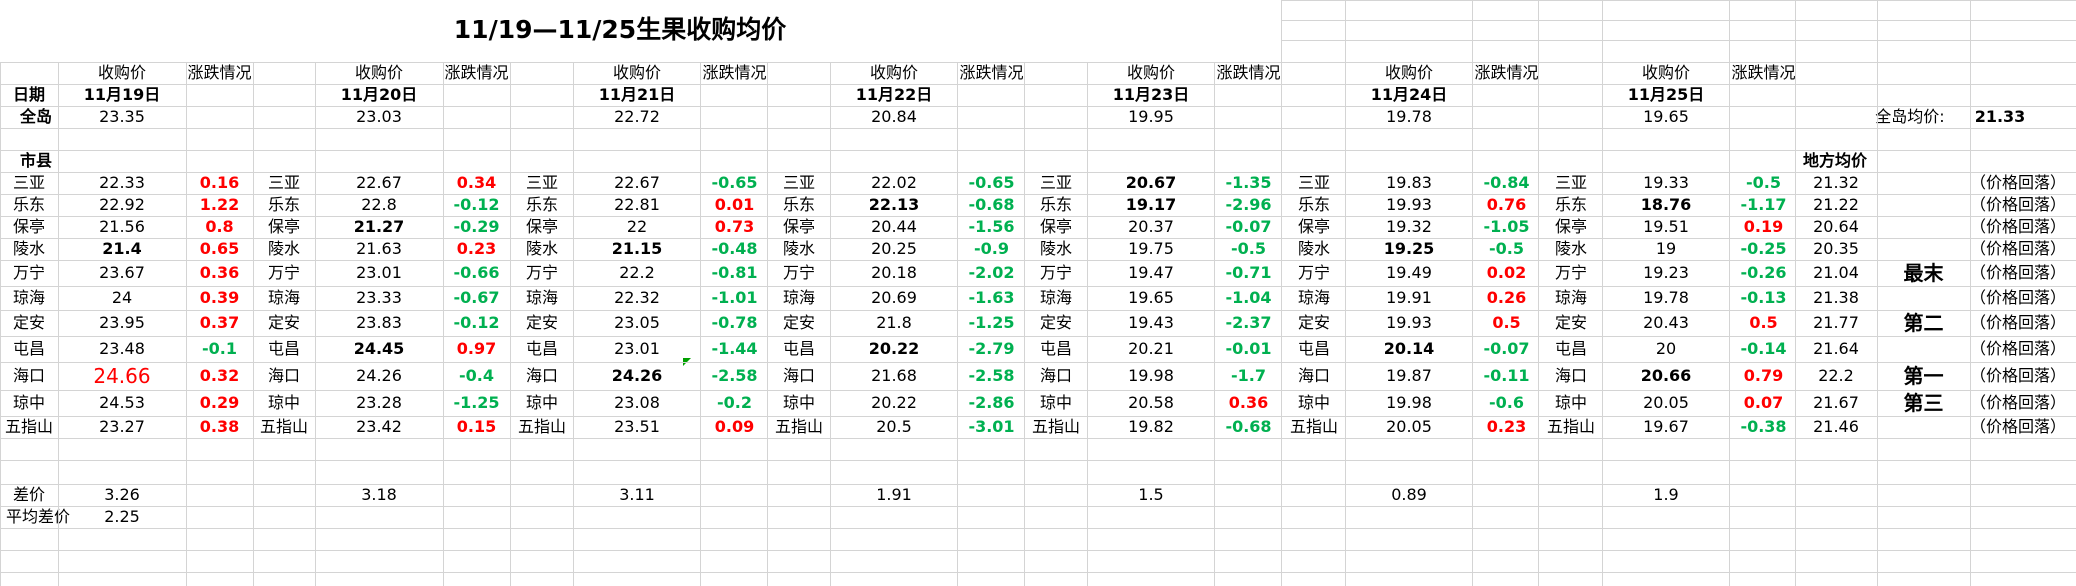  What do you see at coordinates (734, 182) in the screenshot?
I see `change-cell: -0.65` at bounding box center [734, 182].